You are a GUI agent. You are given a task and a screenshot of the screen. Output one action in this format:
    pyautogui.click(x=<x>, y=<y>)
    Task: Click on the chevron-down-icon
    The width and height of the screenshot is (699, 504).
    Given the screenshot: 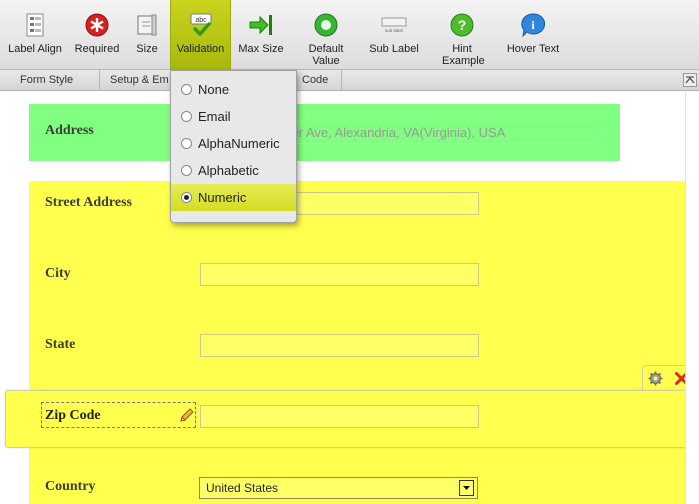 What is the action you would take?
    pyautogui.click(x=466, y=488)
    